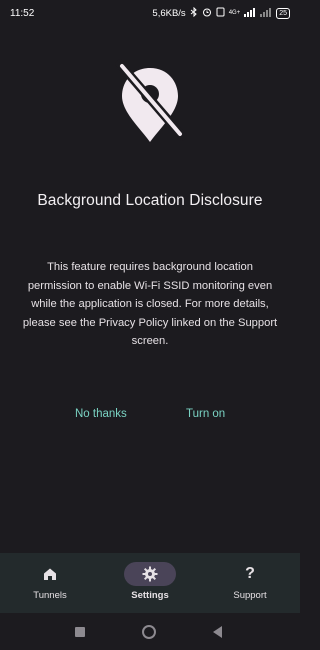 Image resolution: width=320 pixels, height=650 pixels. What do you see at coordinates (266, 13) in the screenshot?
I see `signal-weak-icon` at bounding box center [266, 13].